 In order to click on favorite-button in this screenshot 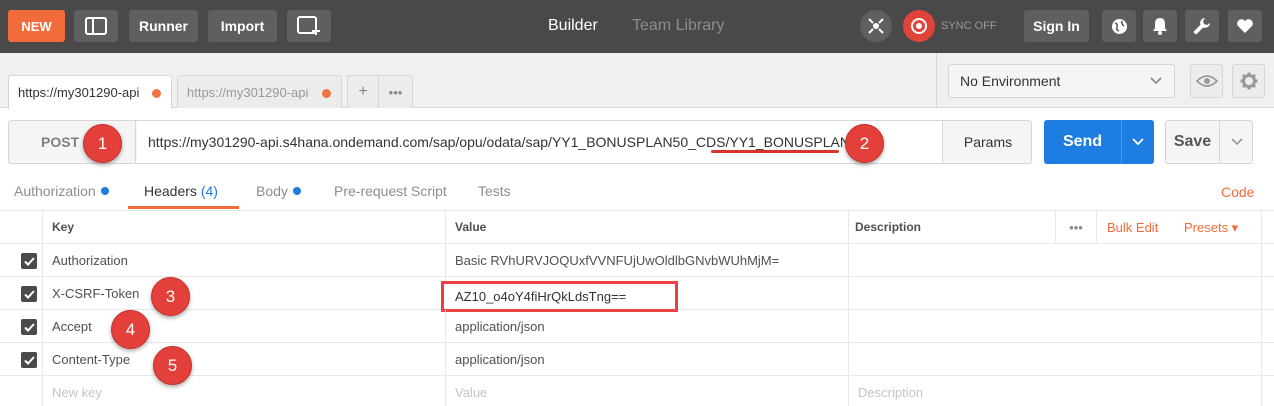, I will do `click(1245, 26)`.